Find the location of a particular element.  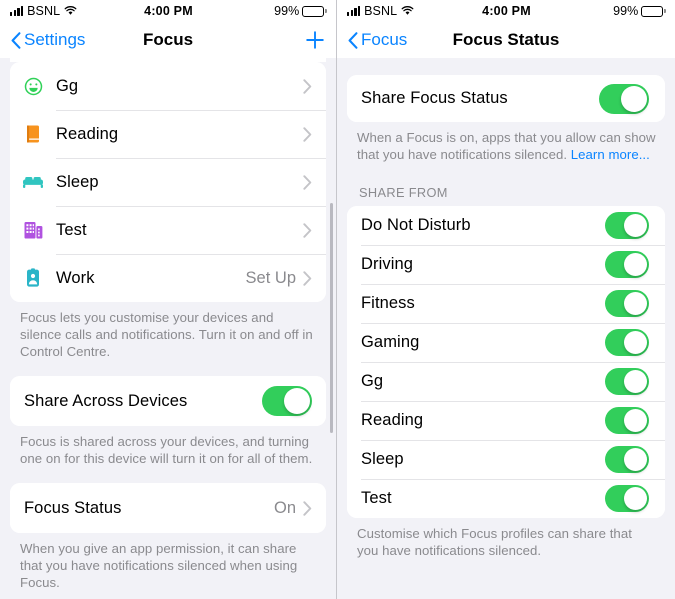

vertical-scrollbar is located at coordinates (331, 318).